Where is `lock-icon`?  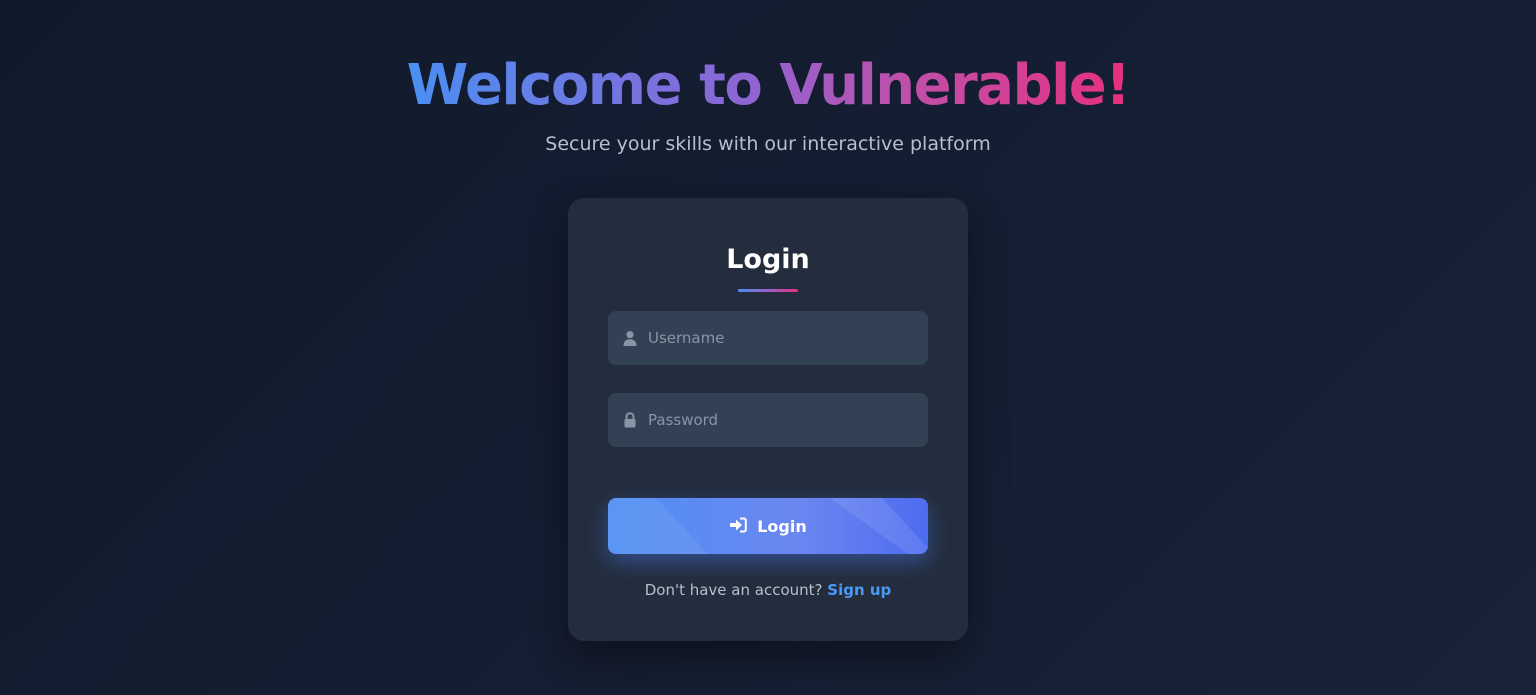
lock-icon is located at coordinates (630, 420).